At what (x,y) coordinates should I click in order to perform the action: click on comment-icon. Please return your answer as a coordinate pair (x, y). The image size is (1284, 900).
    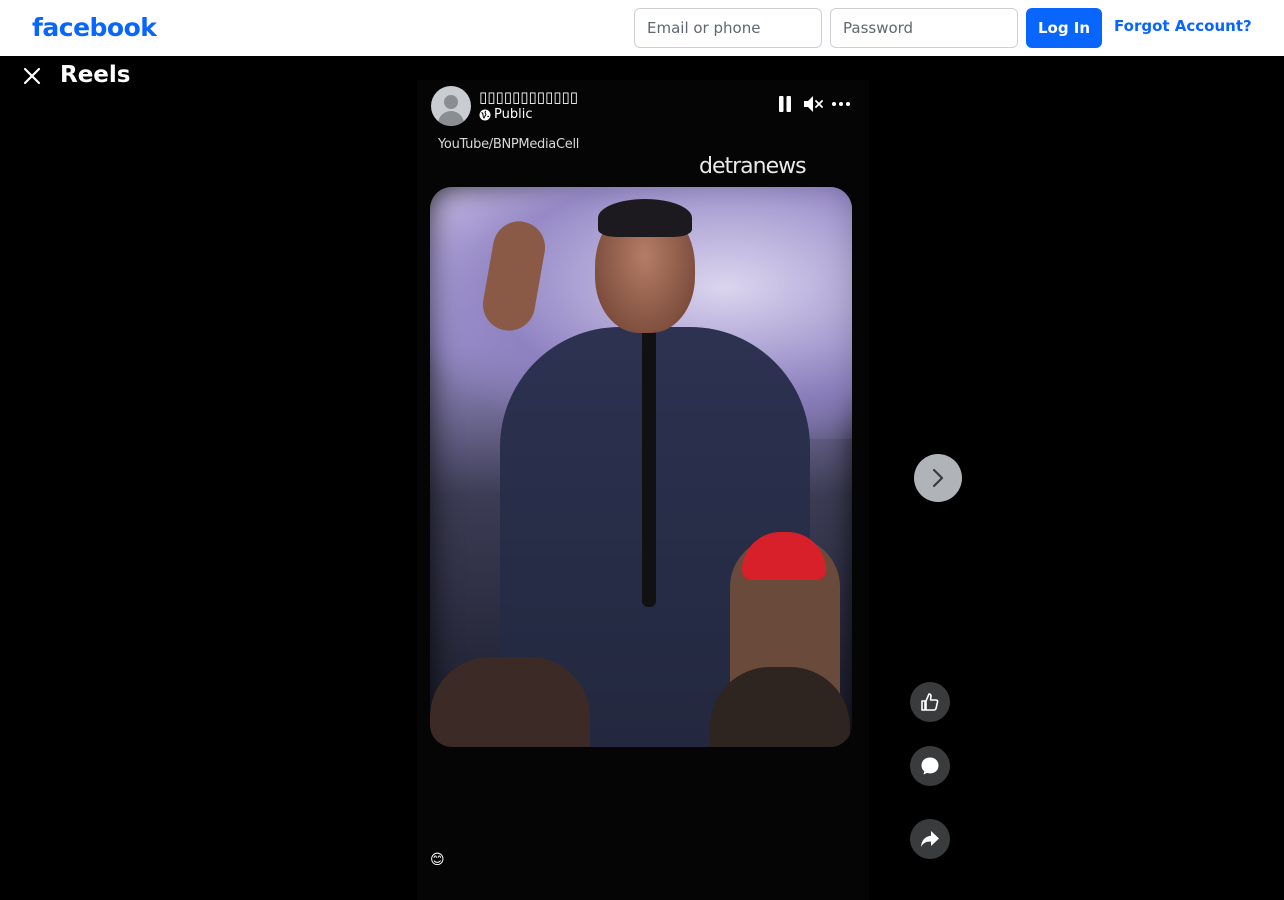
    Looking at the image, I should click on (930, 766).